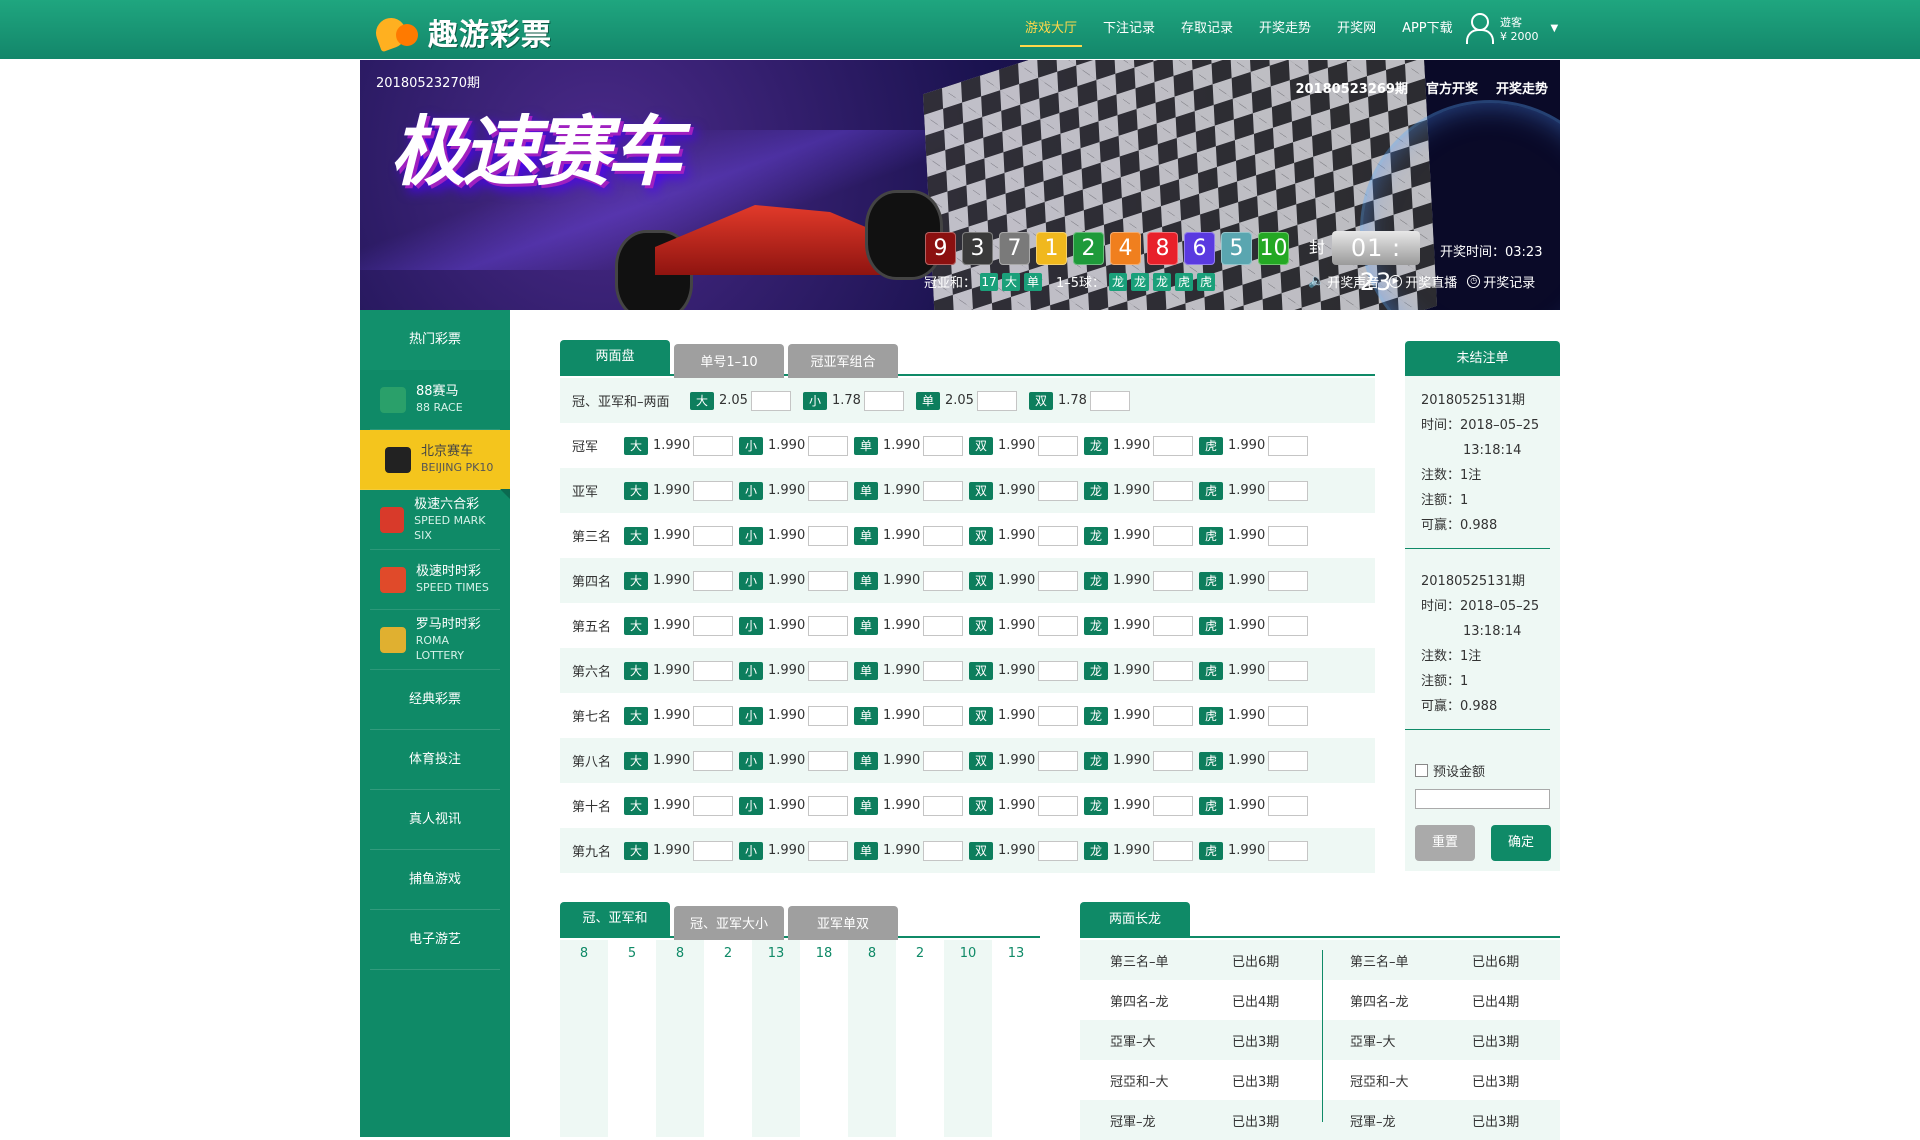  What do you see at coordinates (1521, 843) in the screenshot?
I see `confirm-button: 确定` at bounding box center [1521, 843].